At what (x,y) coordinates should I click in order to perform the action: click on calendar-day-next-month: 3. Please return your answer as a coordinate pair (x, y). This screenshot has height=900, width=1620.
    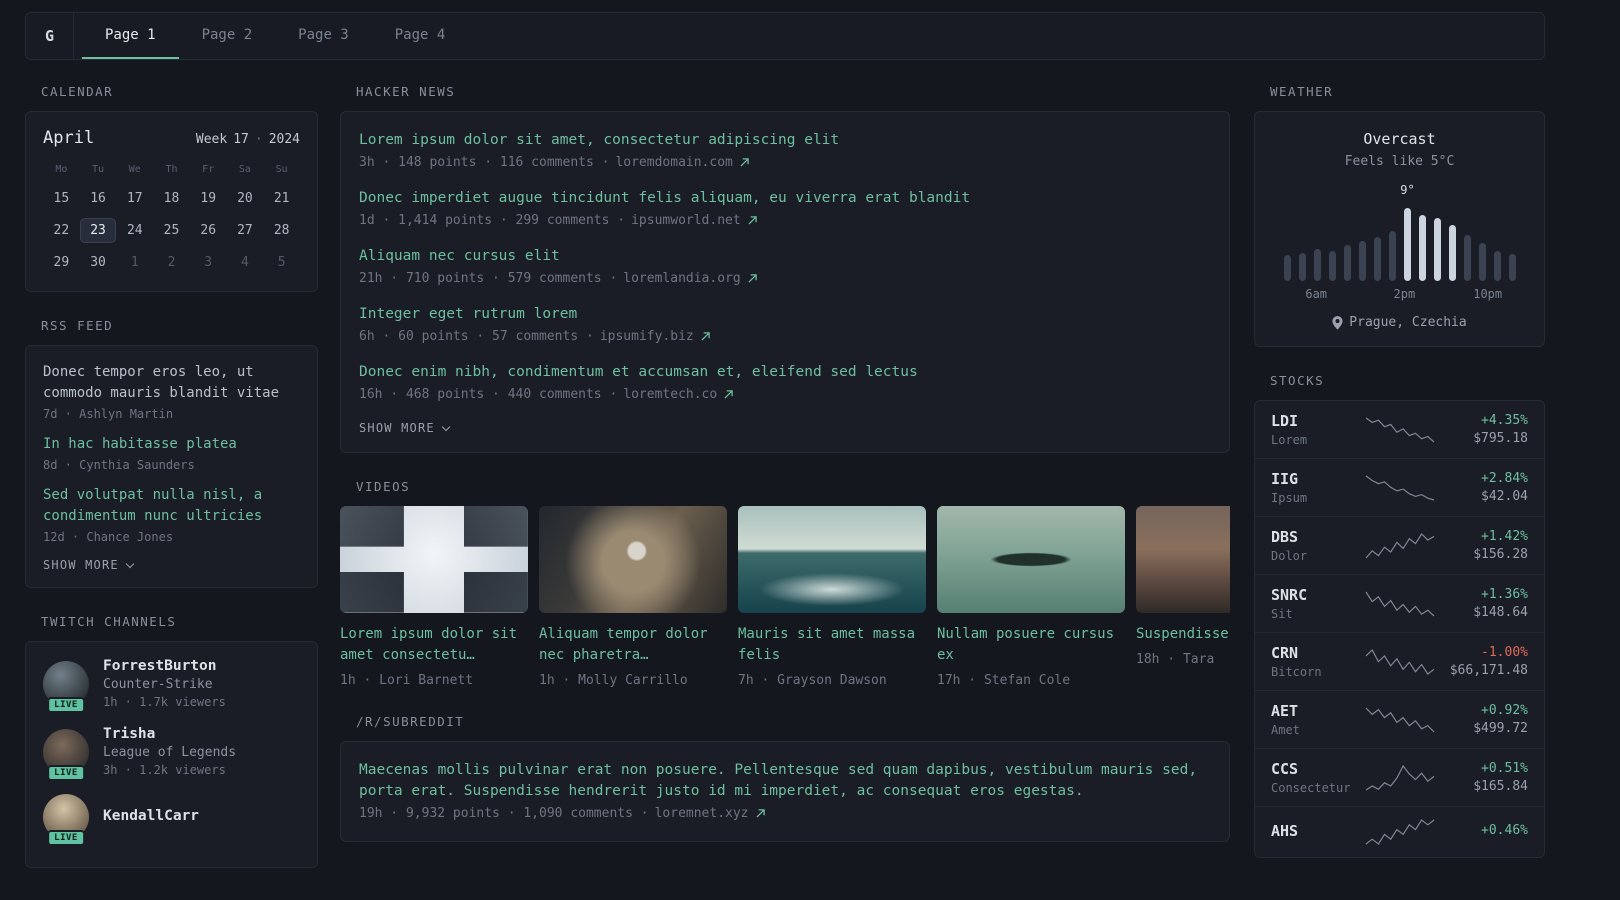
    Looking at the image, I should click on (208, 262).